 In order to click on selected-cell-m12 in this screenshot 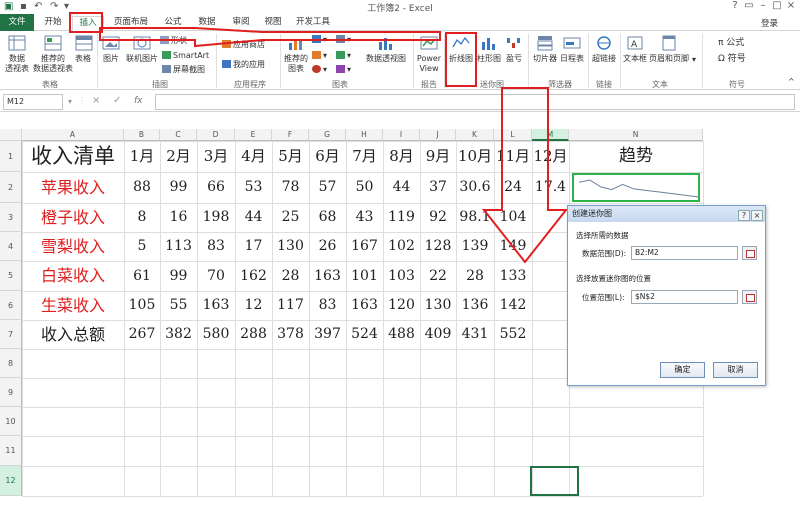, I will do `click(554, 481)`.